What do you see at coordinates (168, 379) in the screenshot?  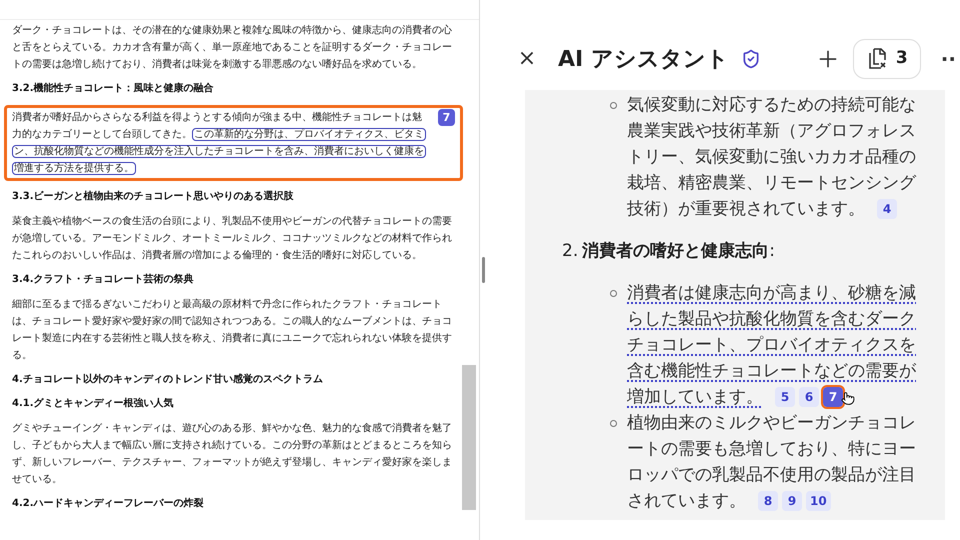 I see `section-heading: 4.チョコレート以外のキャンディのトレンド甘い感覚のスペクトラム` at bounding box center [168, 379].